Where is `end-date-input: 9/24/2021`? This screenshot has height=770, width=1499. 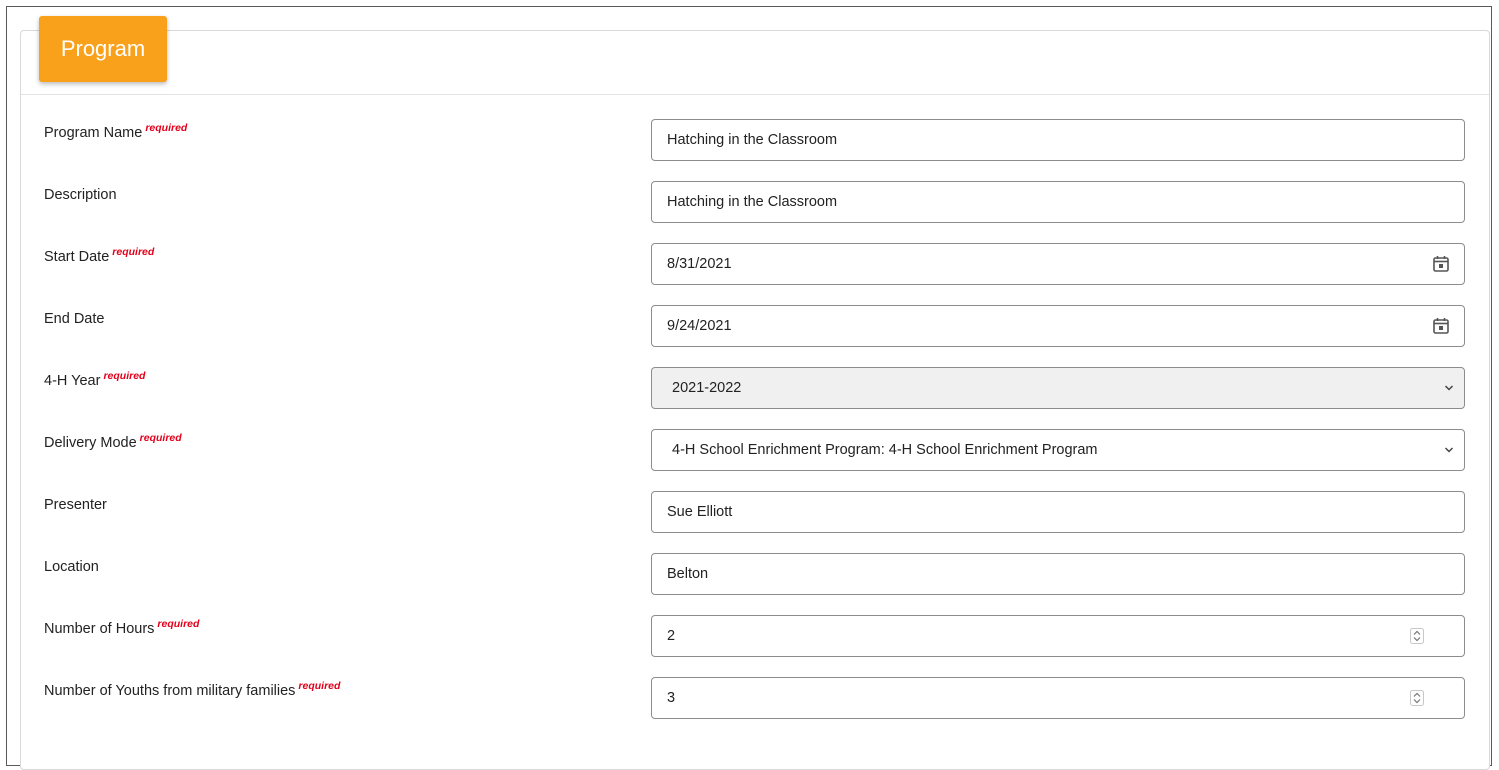
end-date-input: 9/24/2021 is located at coordinates (1058, 326).